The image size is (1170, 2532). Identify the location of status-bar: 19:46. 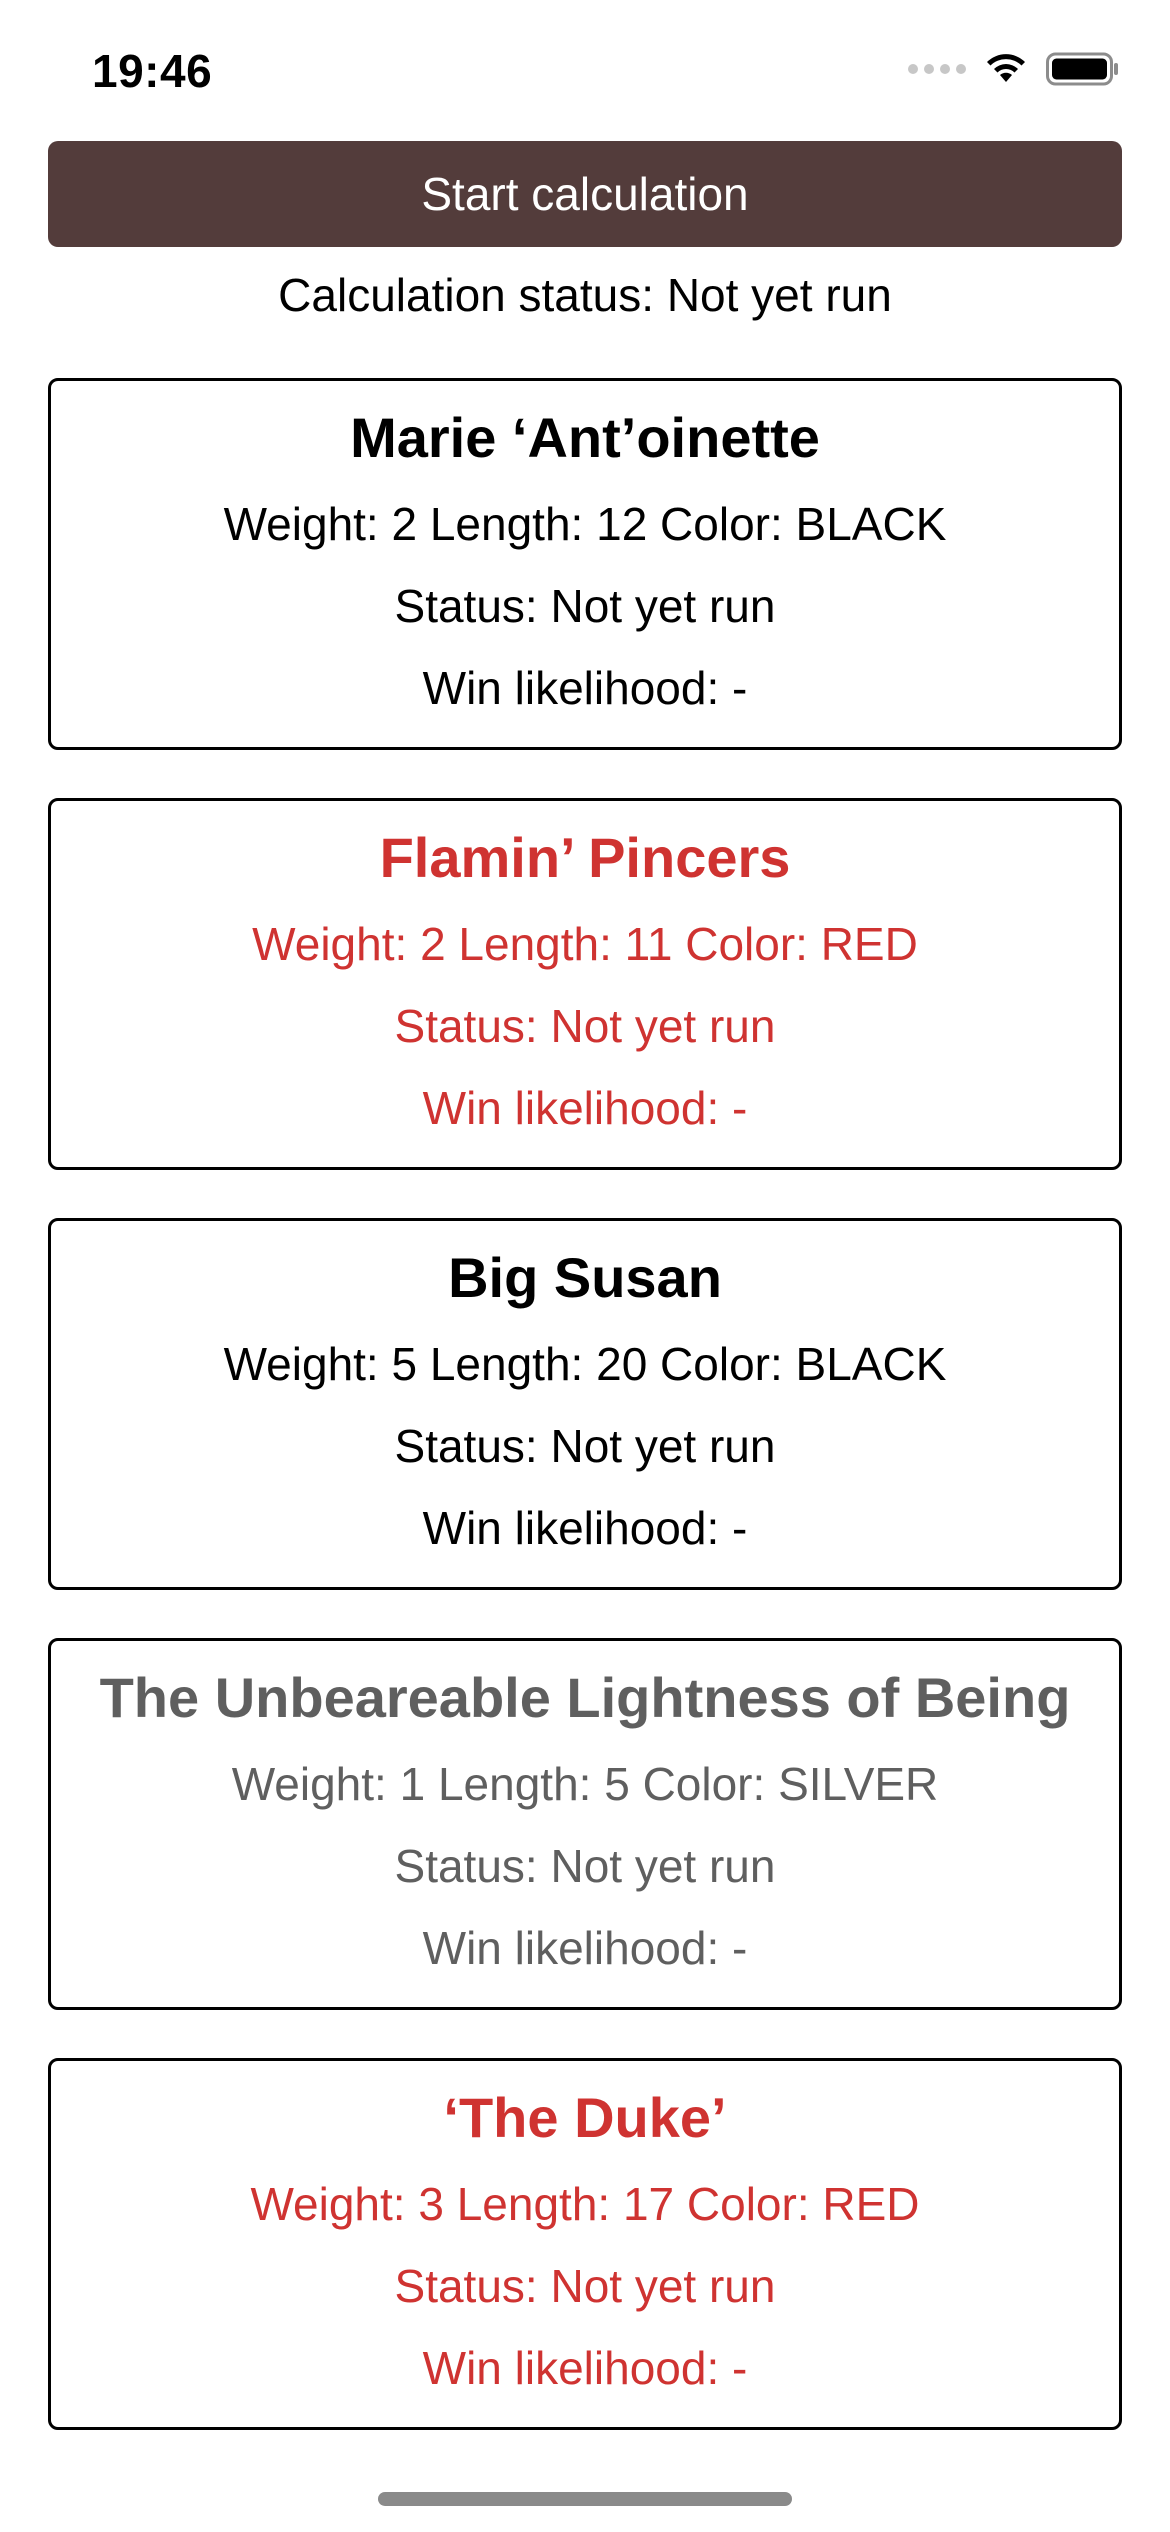
(585, 70).